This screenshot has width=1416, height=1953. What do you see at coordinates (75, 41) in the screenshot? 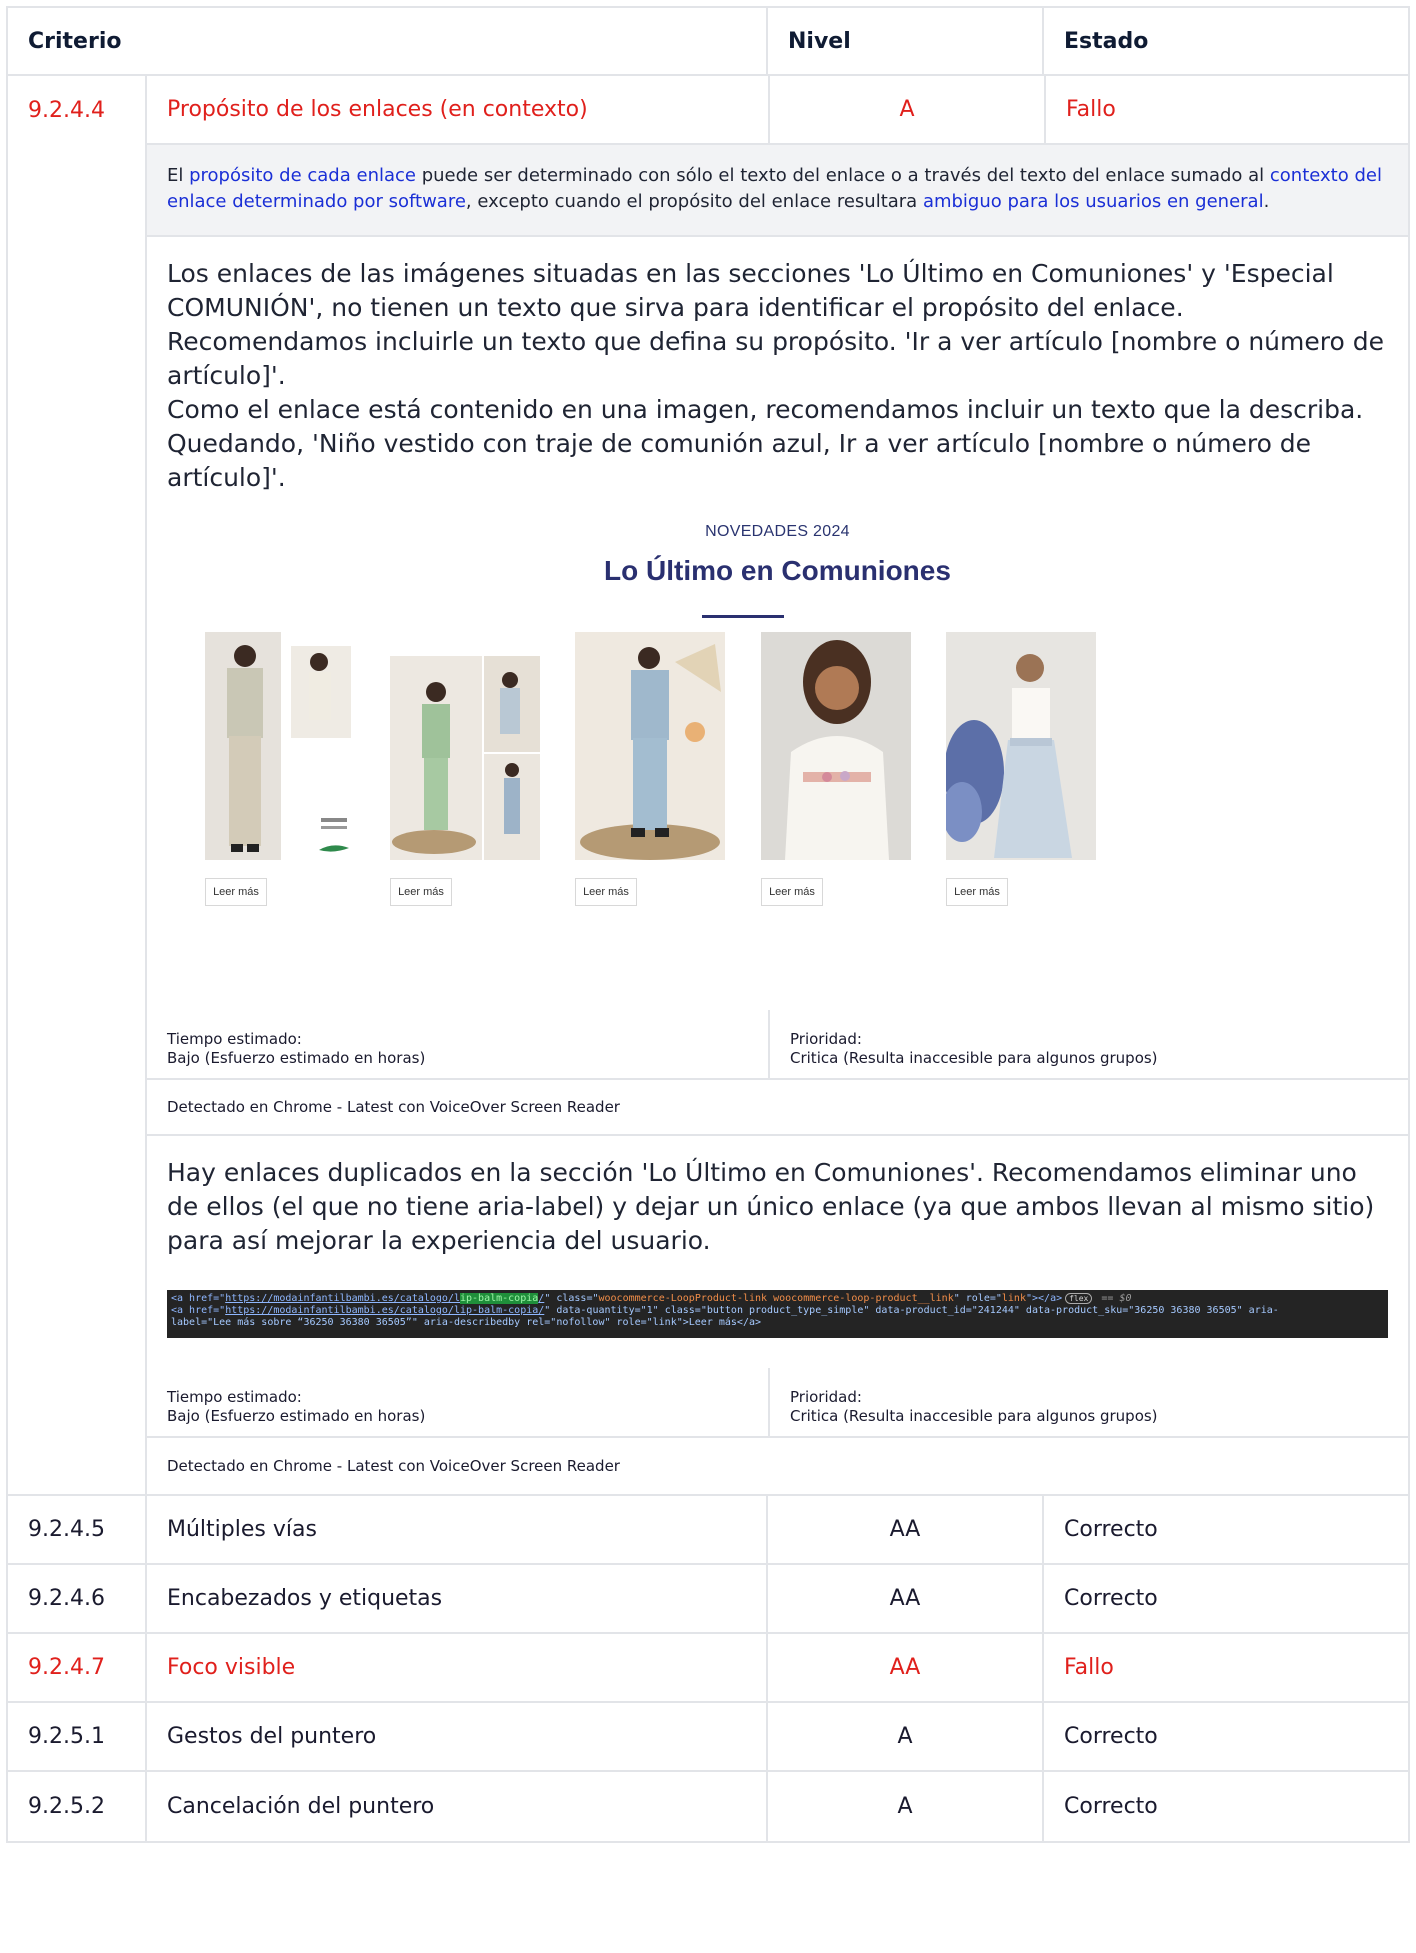
I see `header-criterio: Criterio` at bounding box center [75, 41].